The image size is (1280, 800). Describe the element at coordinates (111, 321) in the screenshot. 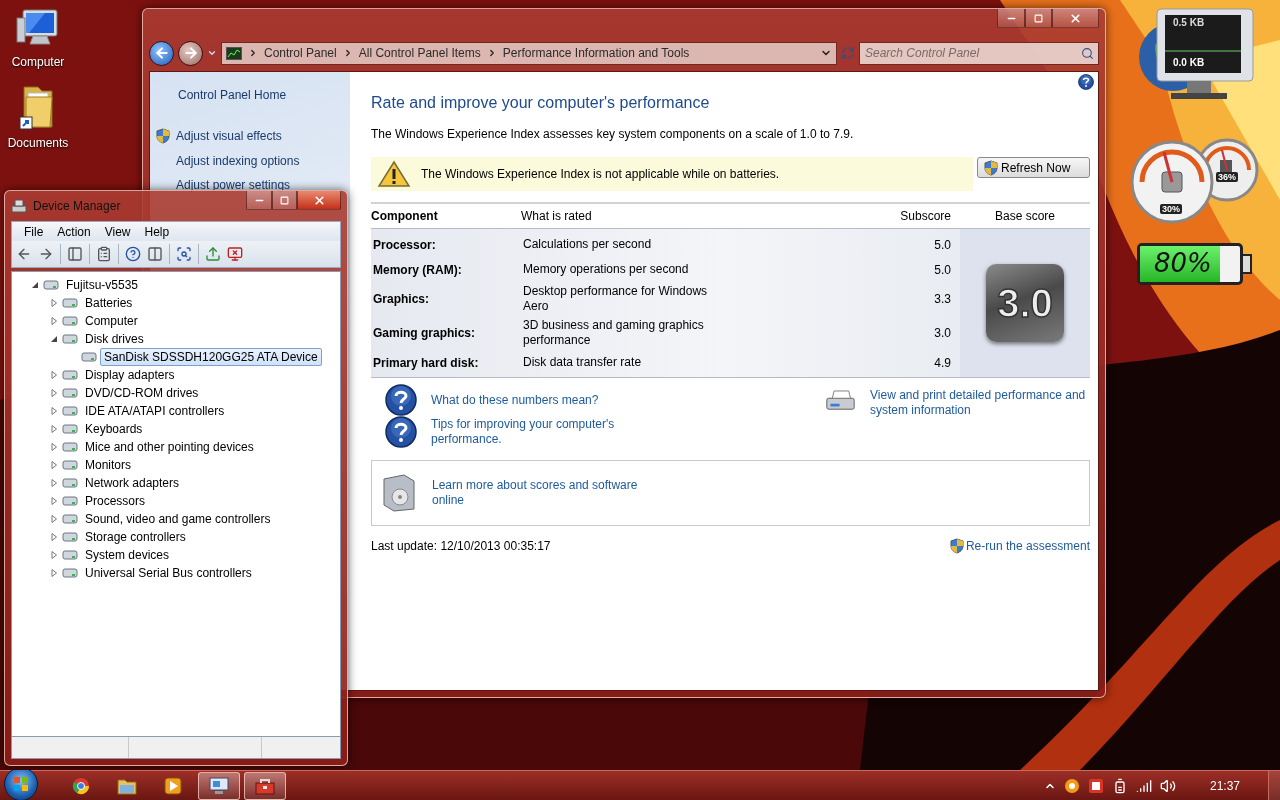

I see `tree-item: Computer` at that location.